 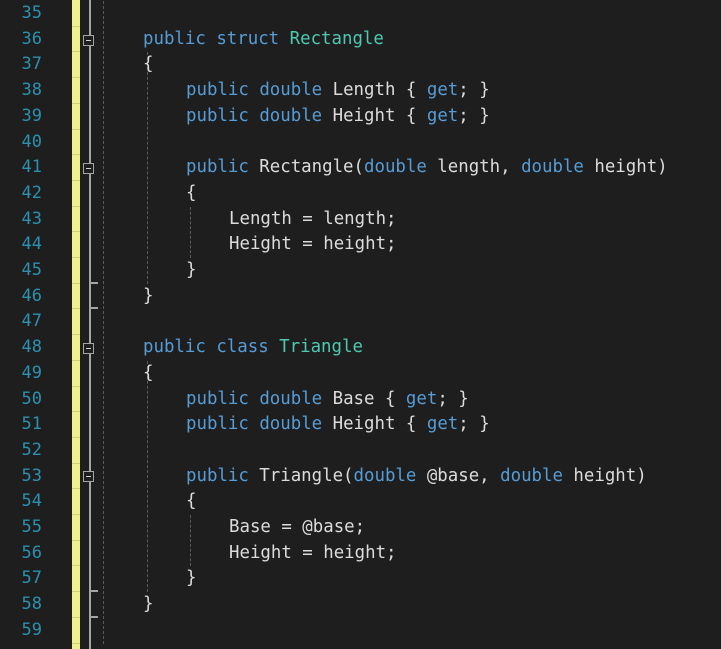 I want to click on line-number: 50, so click(x=31, y=398).